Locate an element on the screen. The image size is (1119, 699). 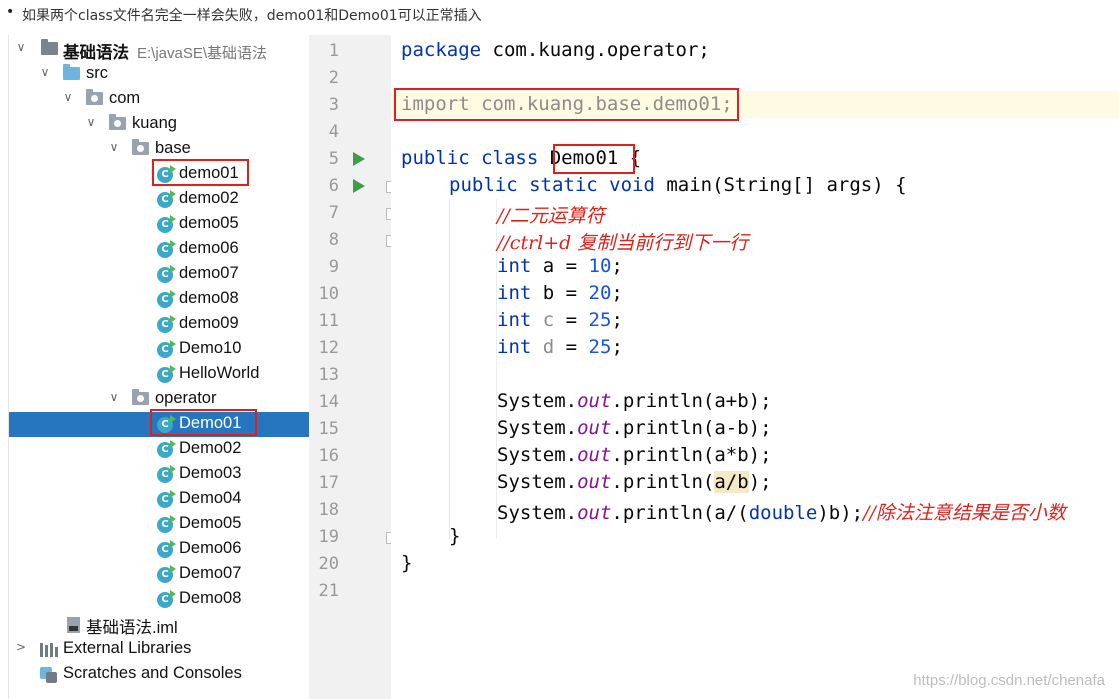
tree-item-class: C Demo03 is located at coordinates (159, 474).